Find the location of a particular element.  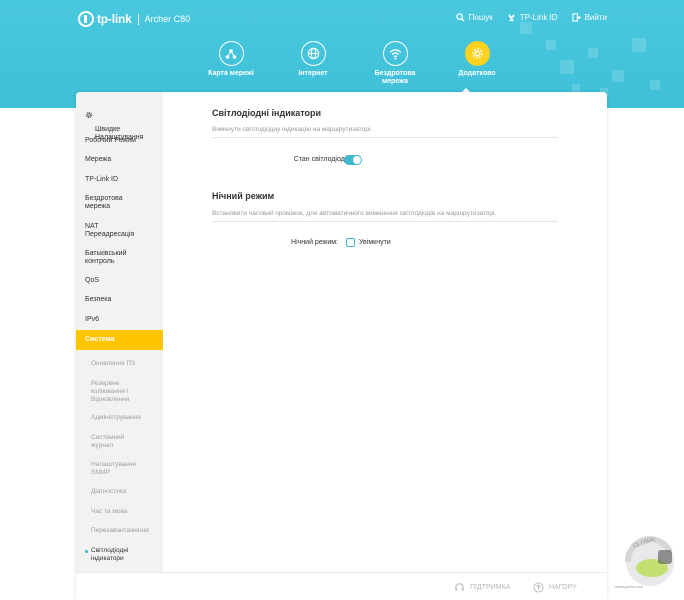

submenu-diagnostics: Діагностика is located at coordinates (126, 492).